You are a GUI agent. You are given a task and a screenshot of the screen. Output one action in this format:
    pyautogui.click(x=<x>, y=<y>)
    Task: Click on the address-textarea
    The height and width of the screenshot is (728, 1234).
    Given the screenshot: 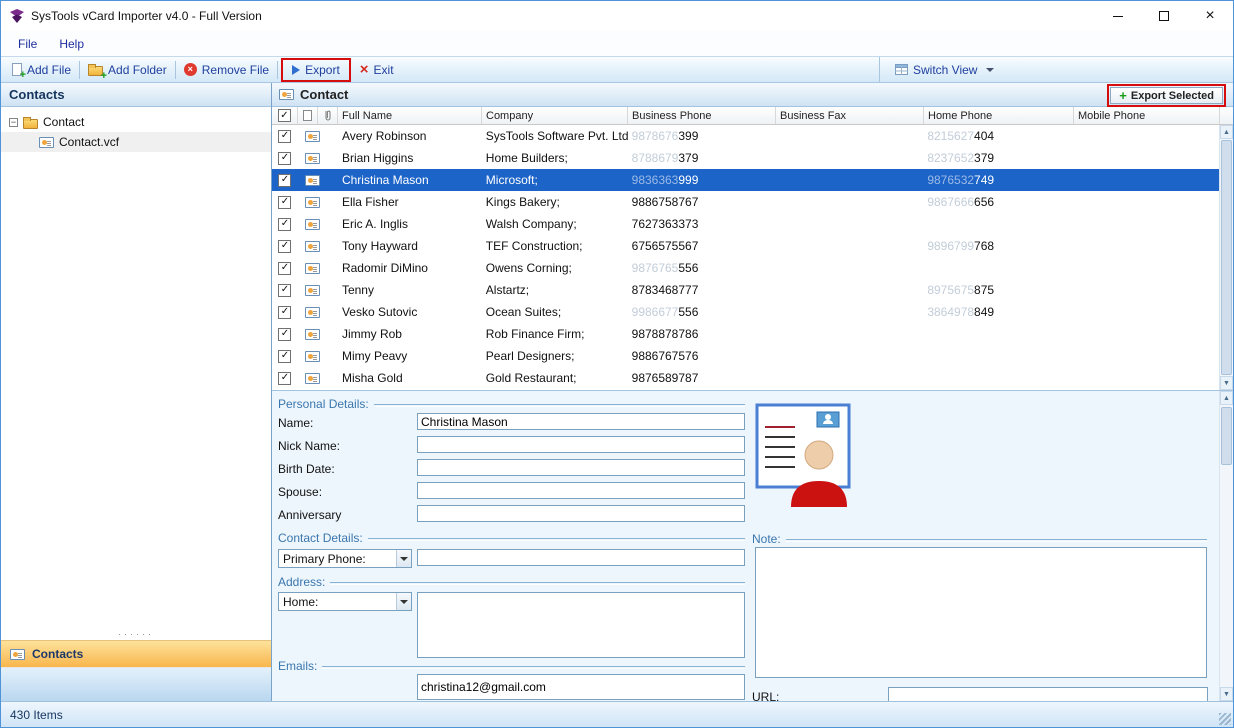 What is the action you would take?
    pyautogui.click(x=581, y=625)
    